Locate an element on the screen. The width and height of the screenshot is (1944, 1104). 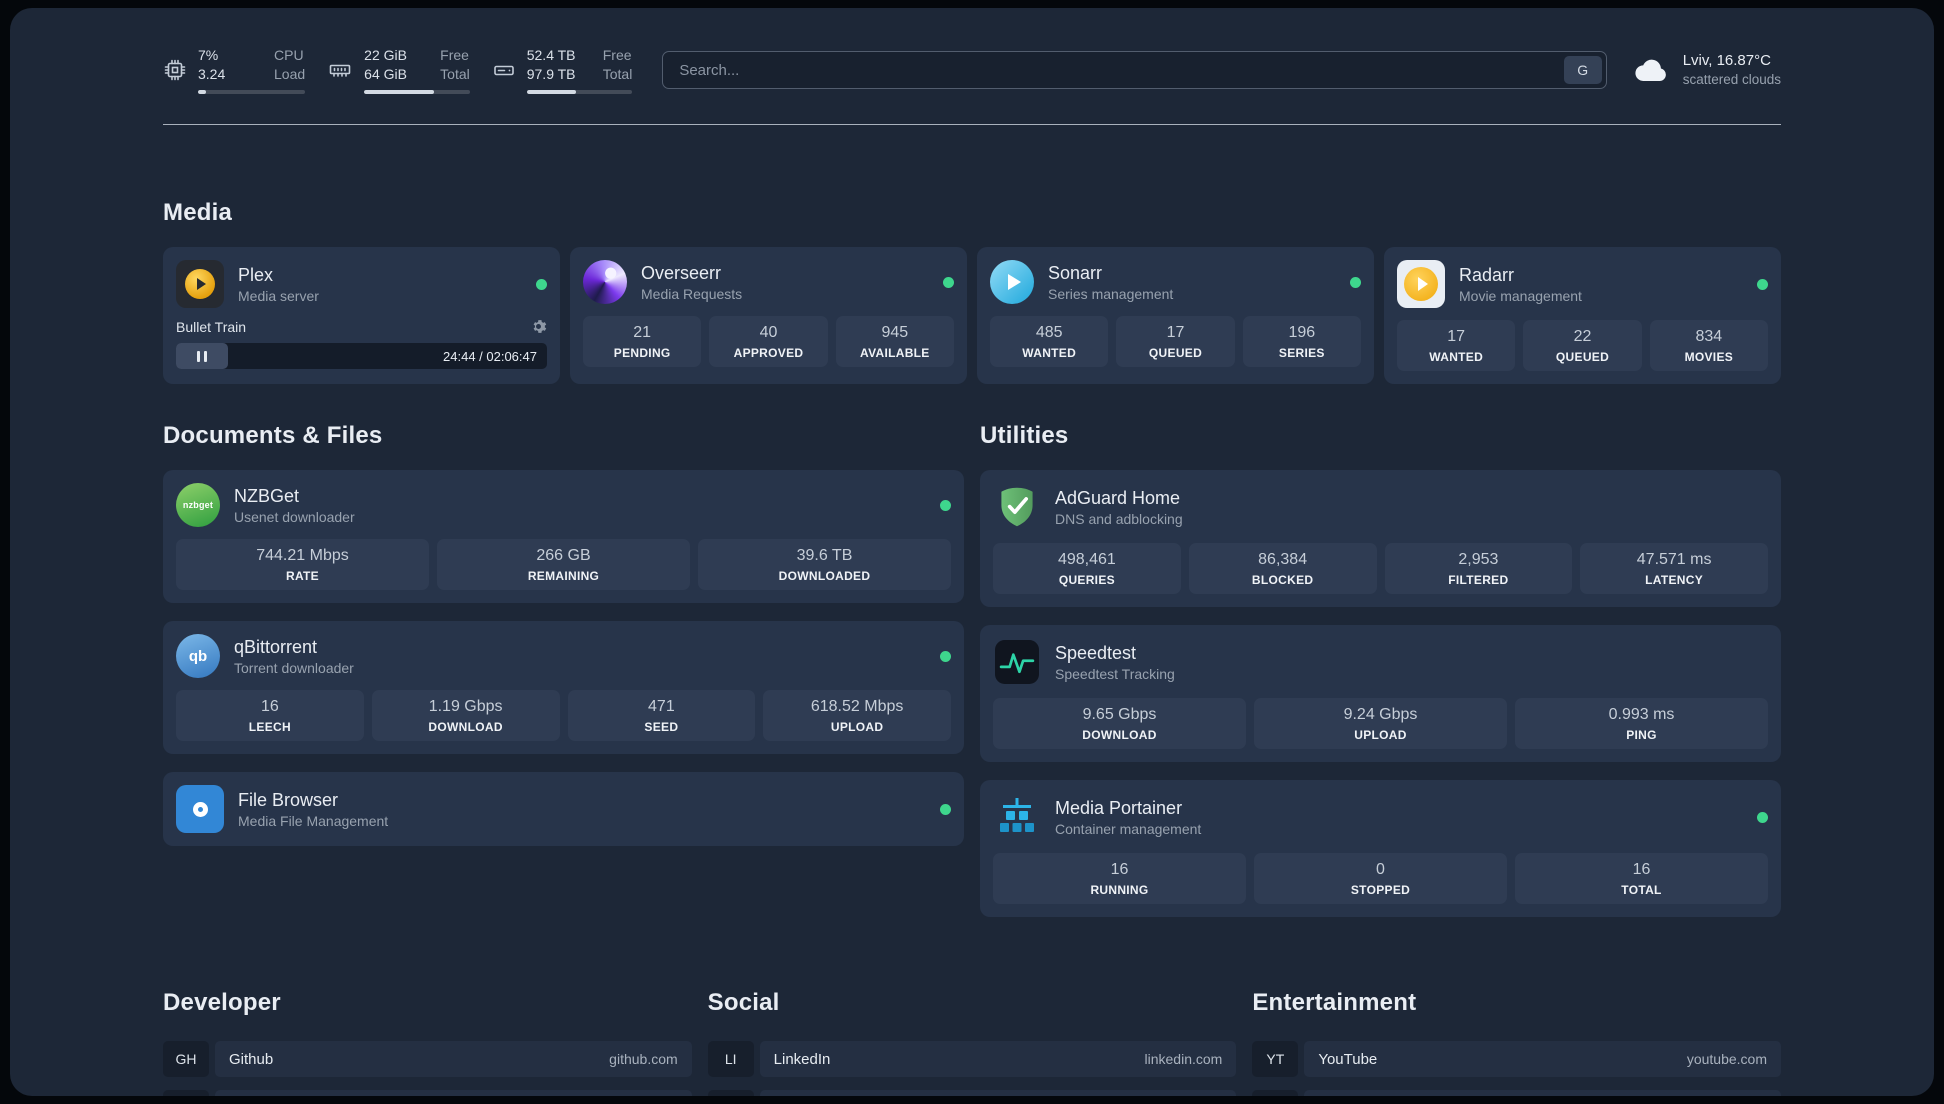
bookmark-twitter: TW Twittertwitter.com is located at coordinates (972, 1093).